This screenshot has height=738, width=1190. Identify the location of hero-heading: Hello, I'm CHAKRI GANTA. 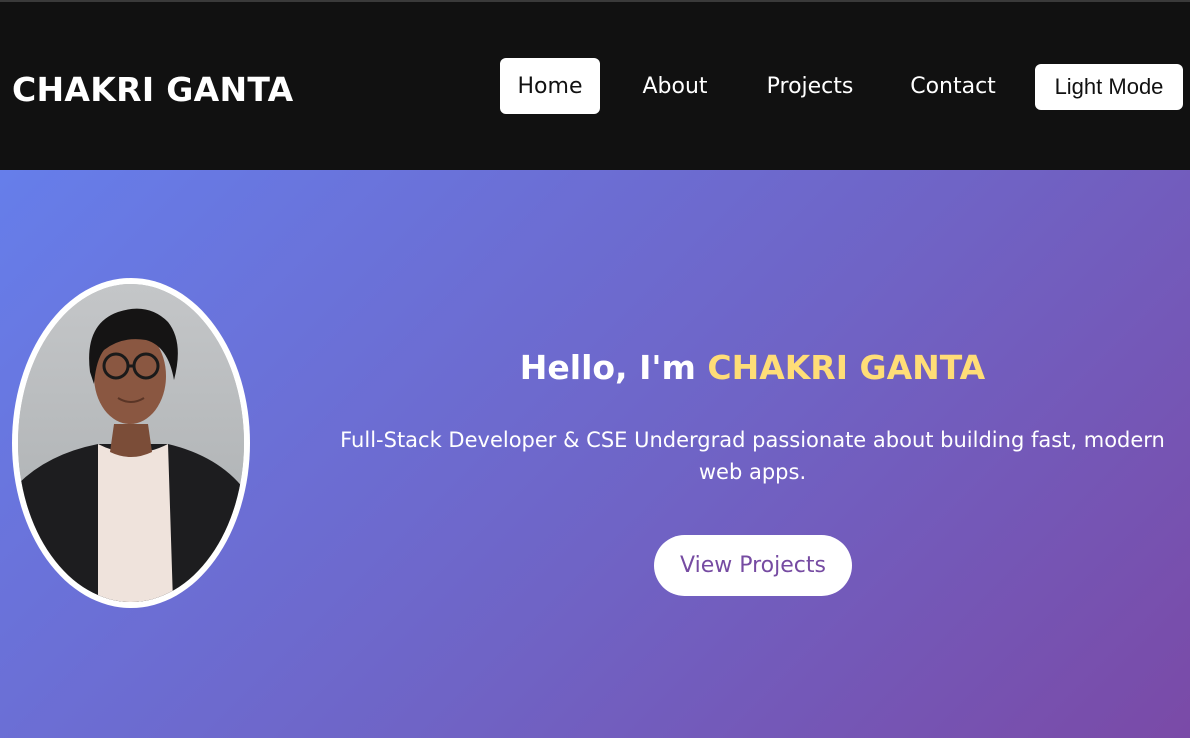
(752, 367).